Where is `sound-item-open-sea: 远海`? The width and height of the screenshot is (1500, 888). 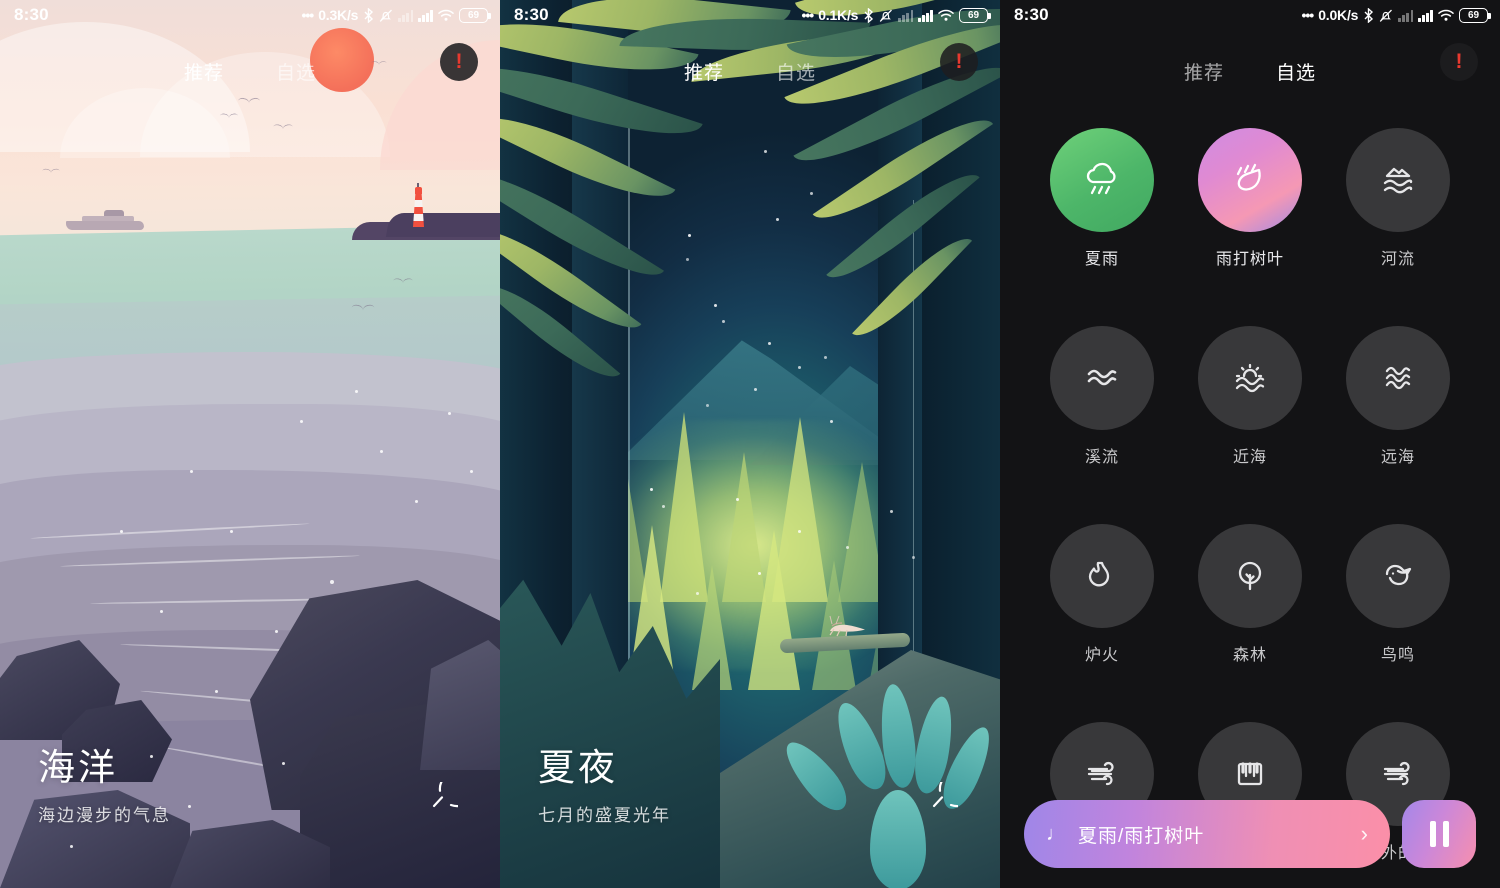 sound-item-open-sea: 远海 is located at coordinates (1398, 409).